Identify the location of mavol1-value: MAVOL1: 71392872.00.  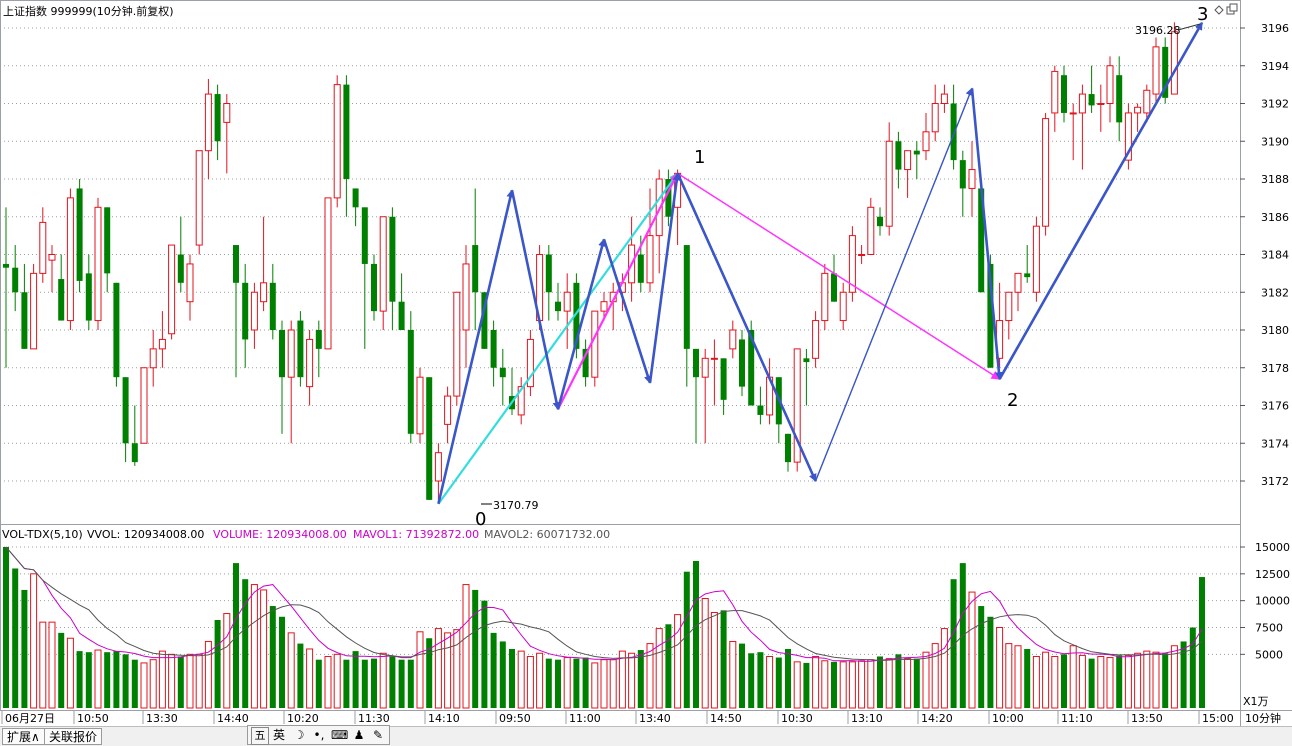
(416, 534).